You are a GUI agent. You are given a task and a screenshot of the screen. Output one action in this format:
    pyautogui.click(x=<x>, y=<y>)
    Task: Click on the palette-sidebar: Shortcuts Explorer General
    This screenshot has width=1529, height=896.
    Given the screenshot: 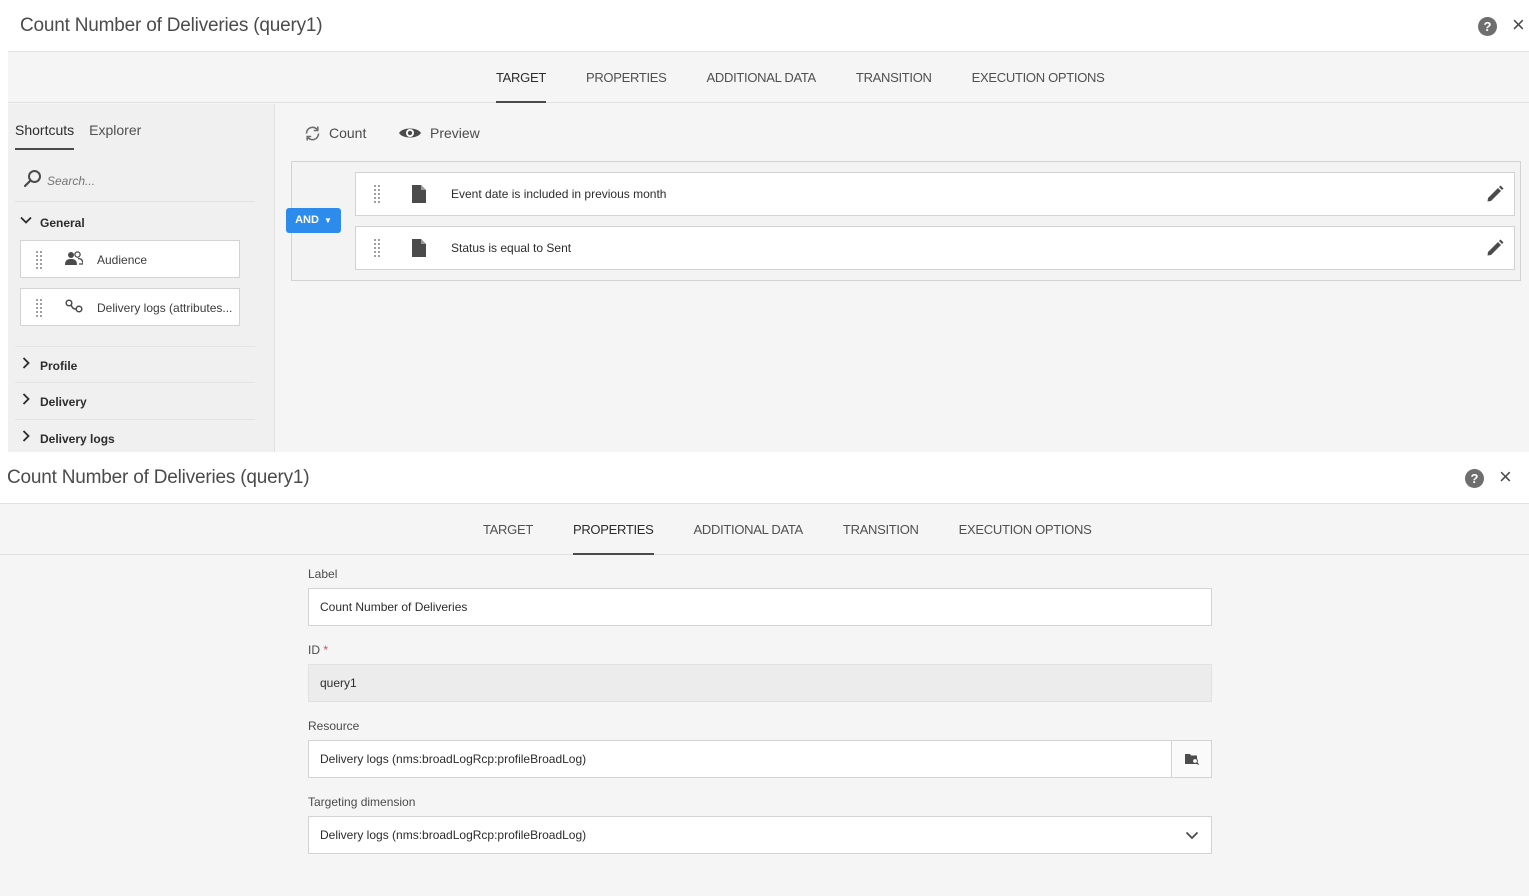 What is the action you would take?
    pyautogui.click(x=141, y=278)
    